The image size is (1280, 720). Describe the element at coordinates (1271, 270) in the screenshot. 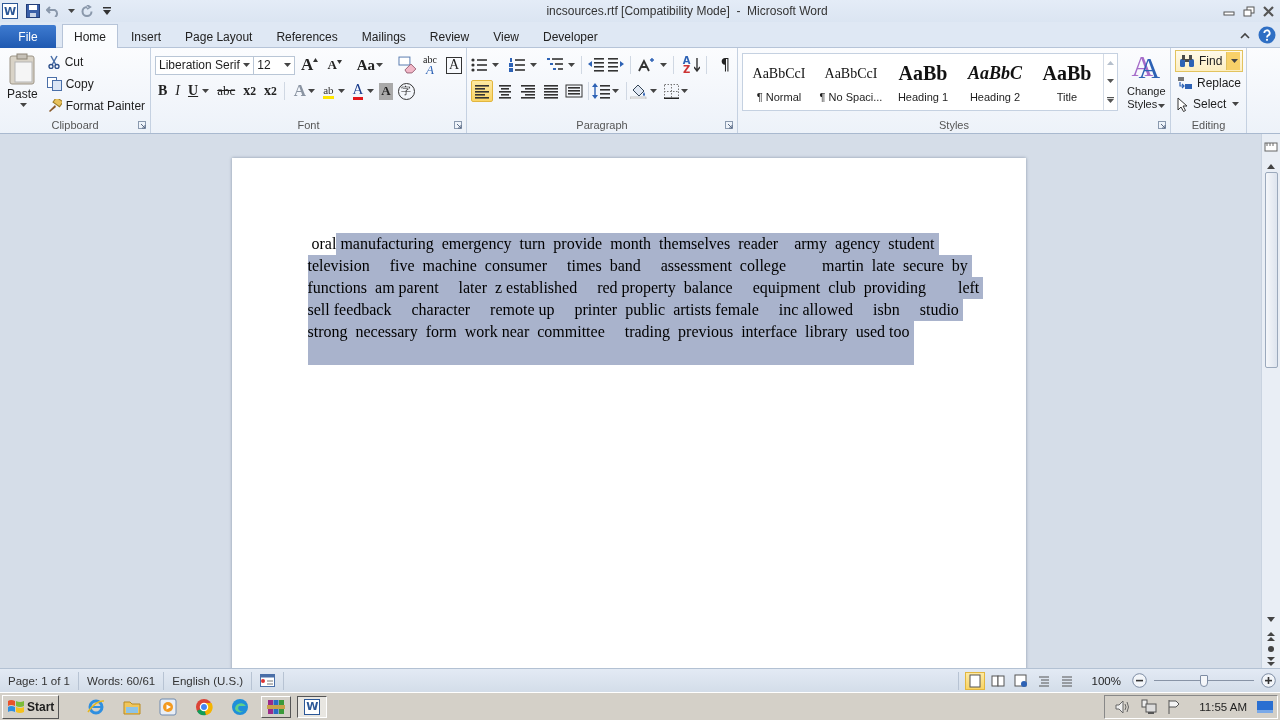

I see `scrollbar-thumb` at that location.